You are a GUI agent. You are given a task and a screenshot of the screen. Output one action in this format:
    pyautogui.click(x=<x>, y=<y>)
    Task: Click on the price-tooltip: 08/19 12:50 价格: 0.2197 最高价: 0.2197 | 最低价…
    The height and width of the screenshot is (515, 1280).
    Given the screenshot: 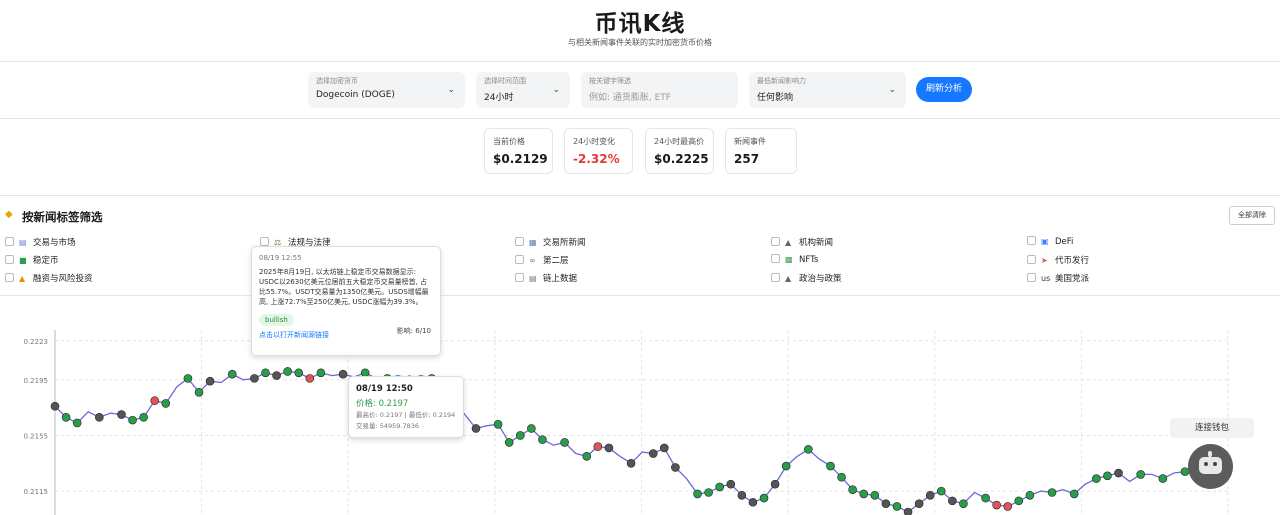 What is the action you would take?
    pyautogui.click(x=406, y=407)
    